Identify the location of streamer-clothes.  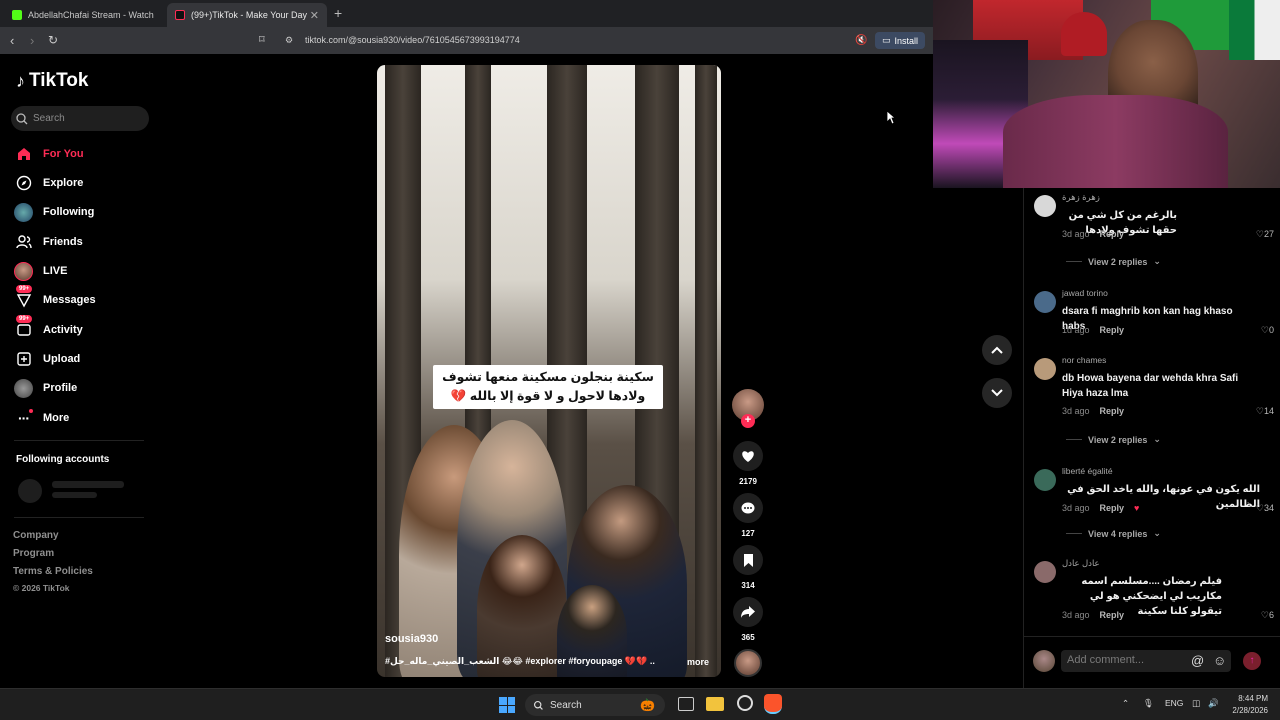
(1115, 141).